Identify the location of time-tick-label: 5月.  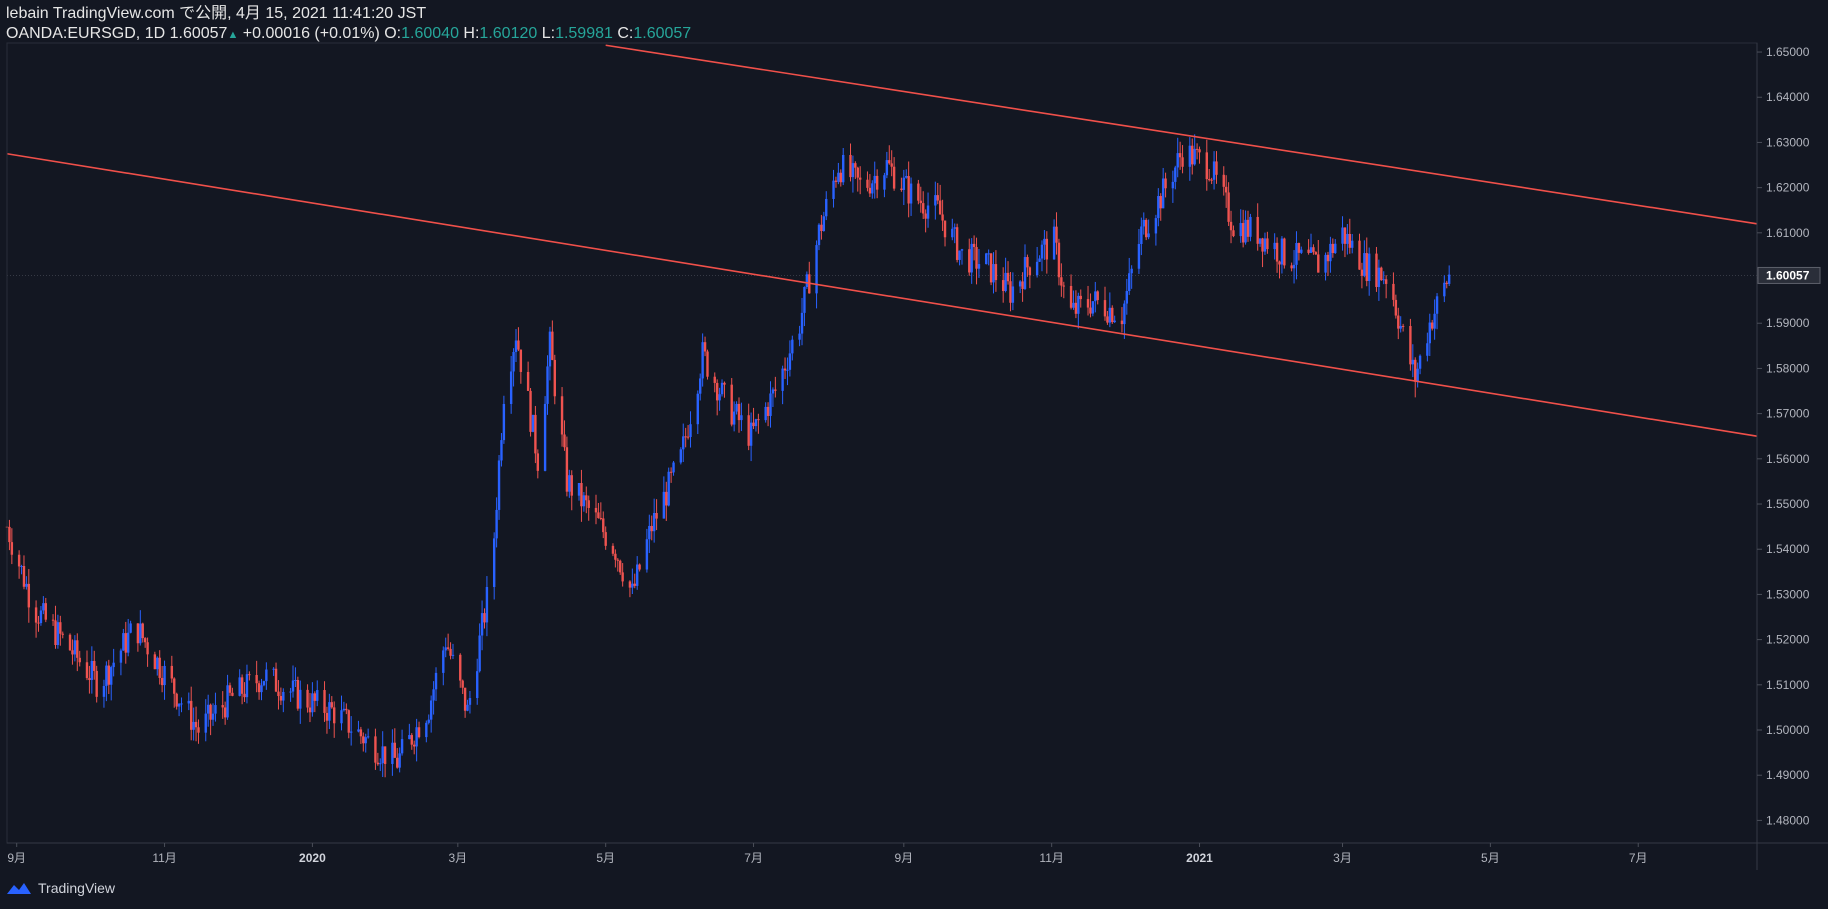
(605, 858).